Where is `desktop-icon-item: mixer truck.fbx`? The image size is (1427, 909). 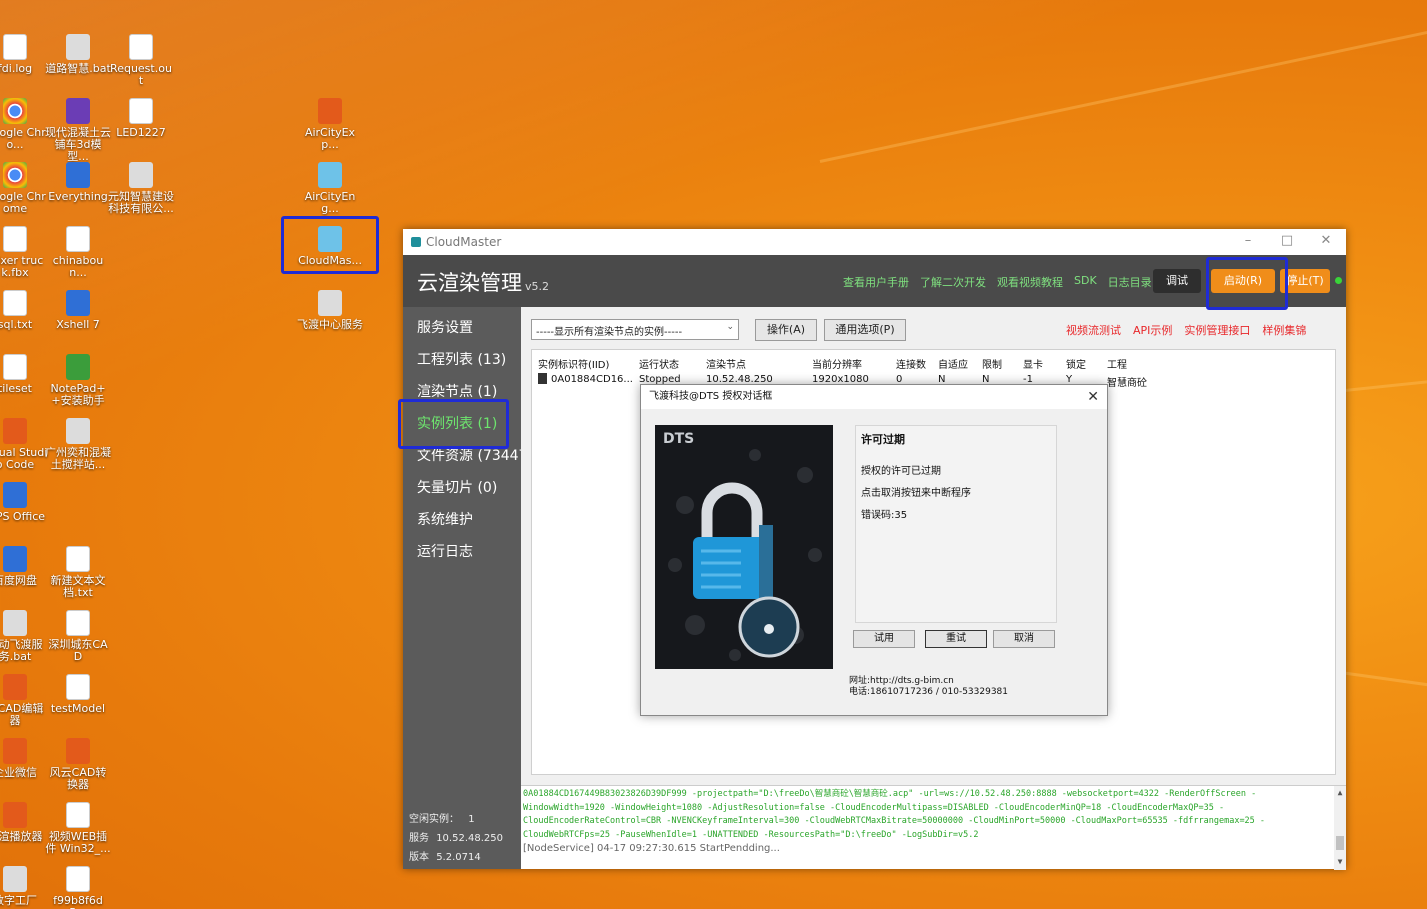 desktop-icon-item: mixer truck.fbx is located at coordinates (24, 252).